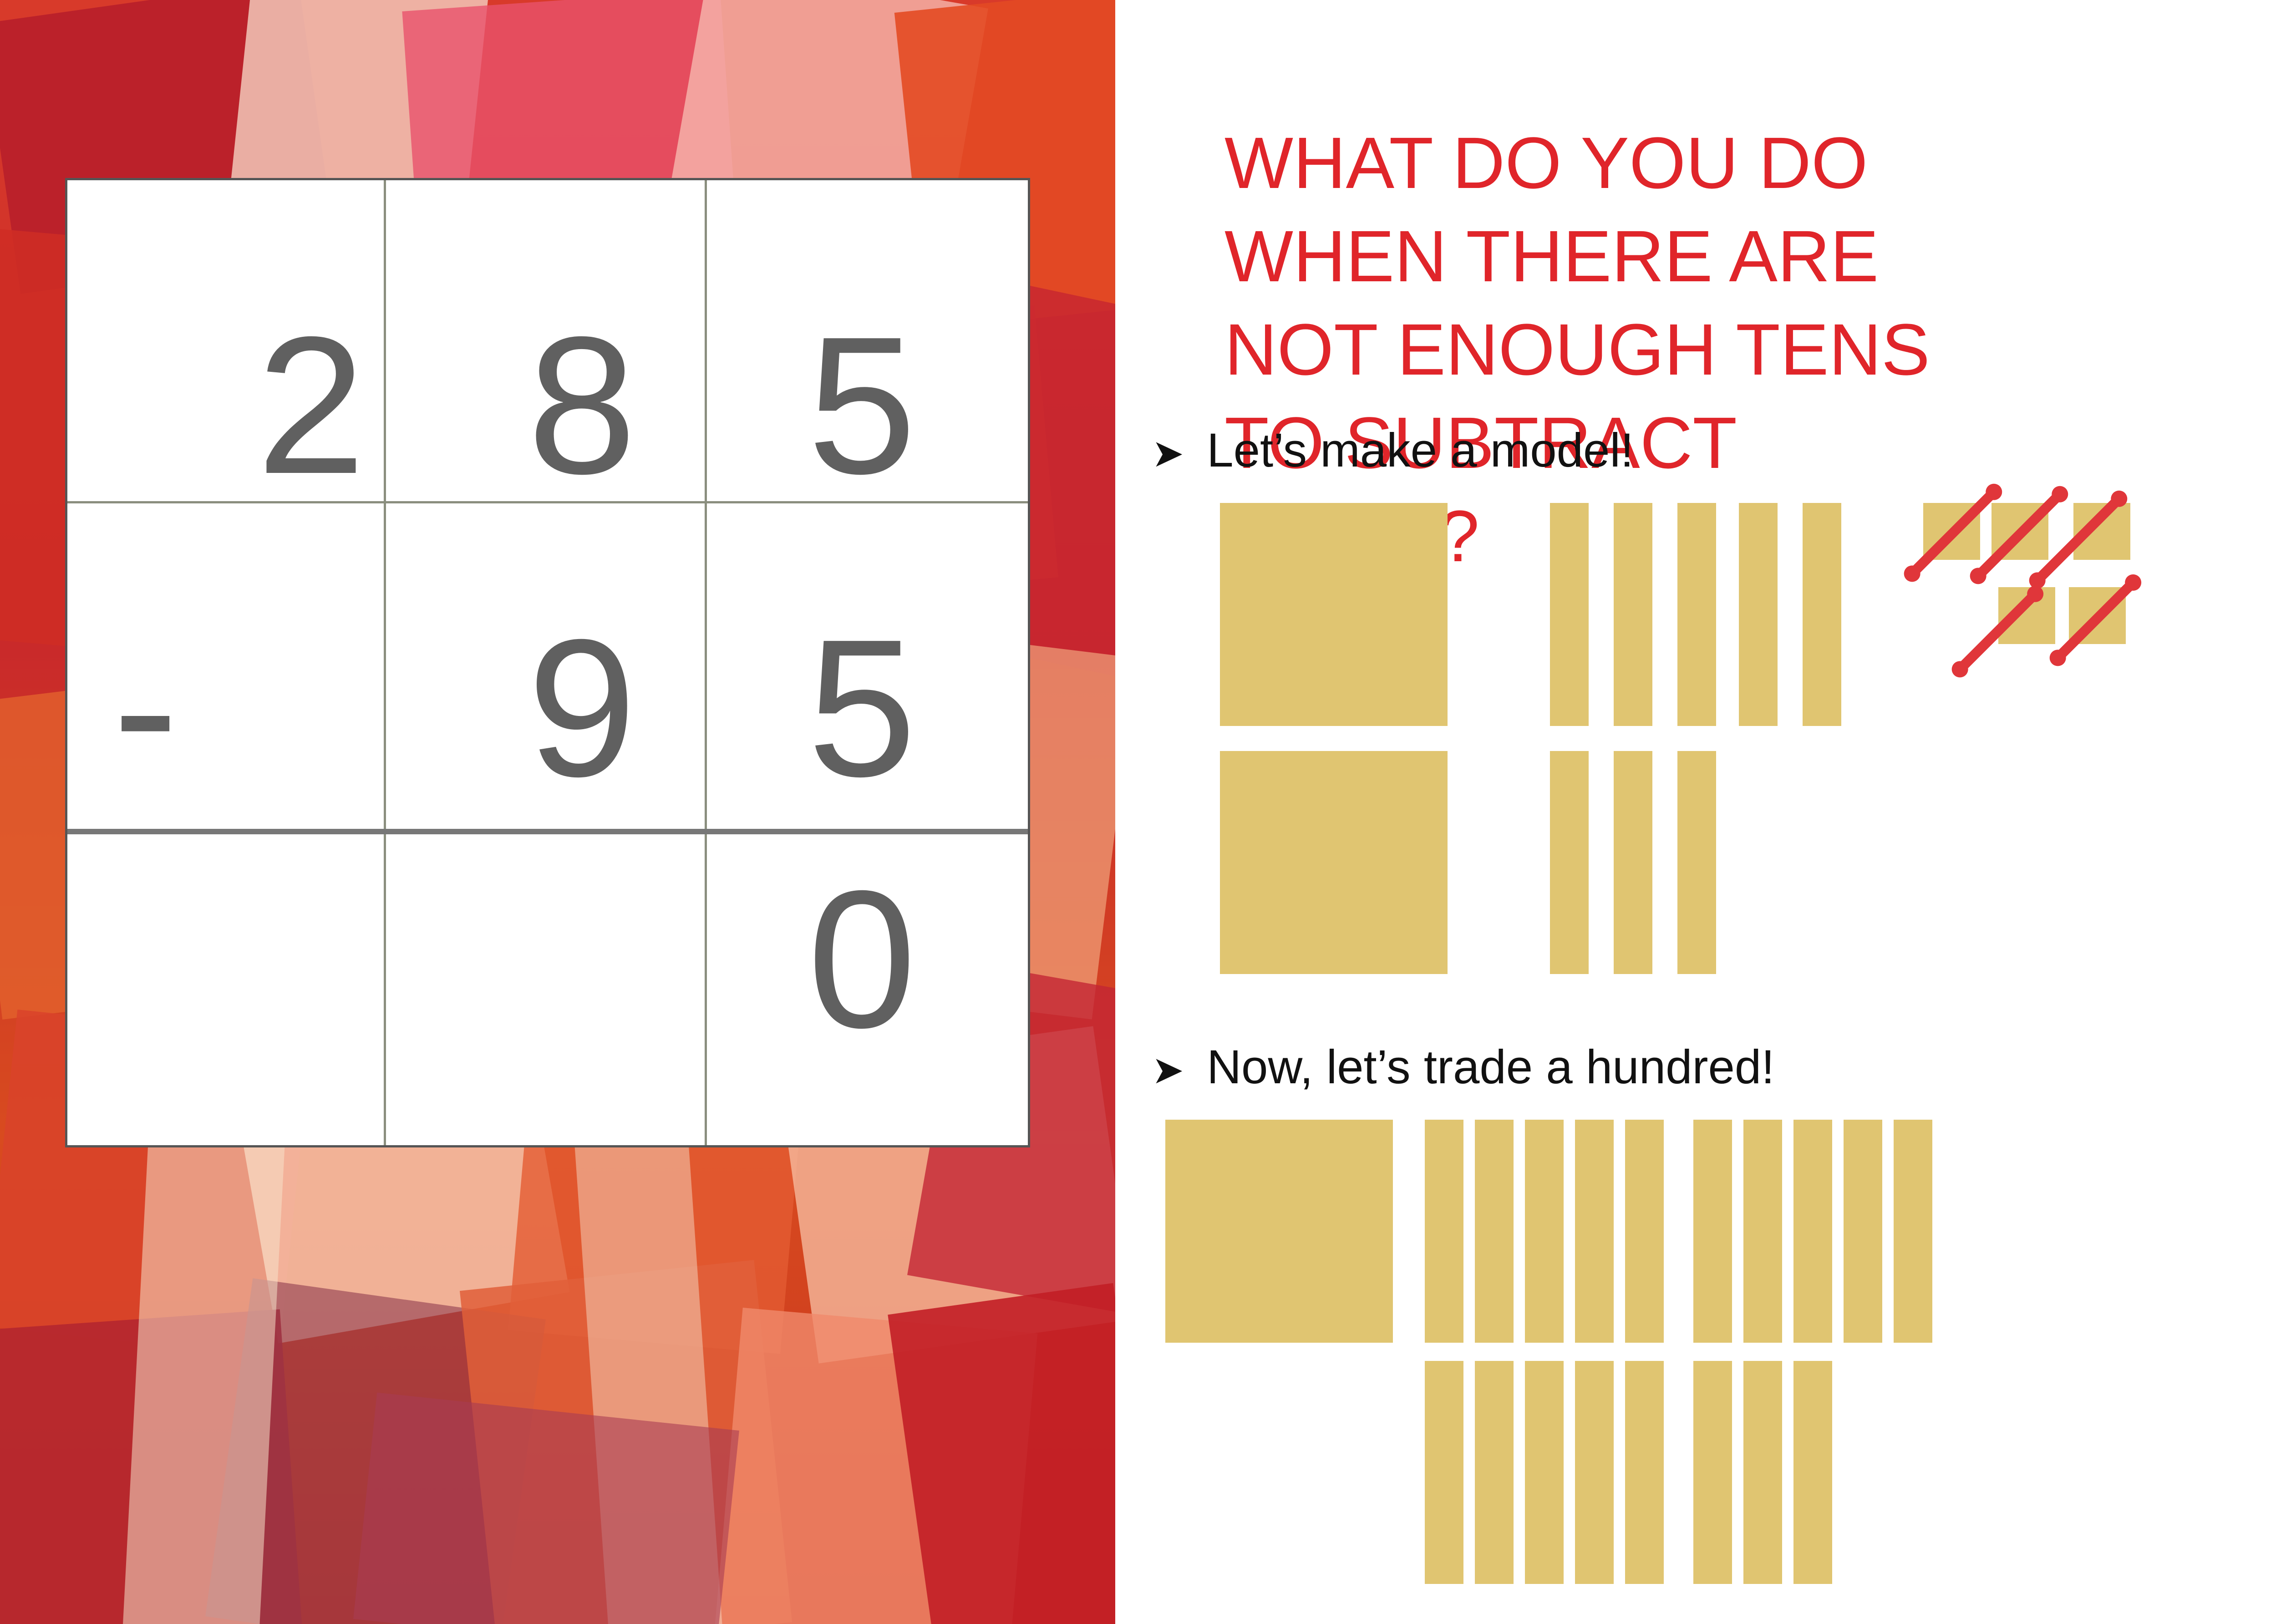 The width and height of the screenshot is (2276, 1624). Describe the element at coordinates (547, 832) in the screenshot. I see `answer-line` at that location.